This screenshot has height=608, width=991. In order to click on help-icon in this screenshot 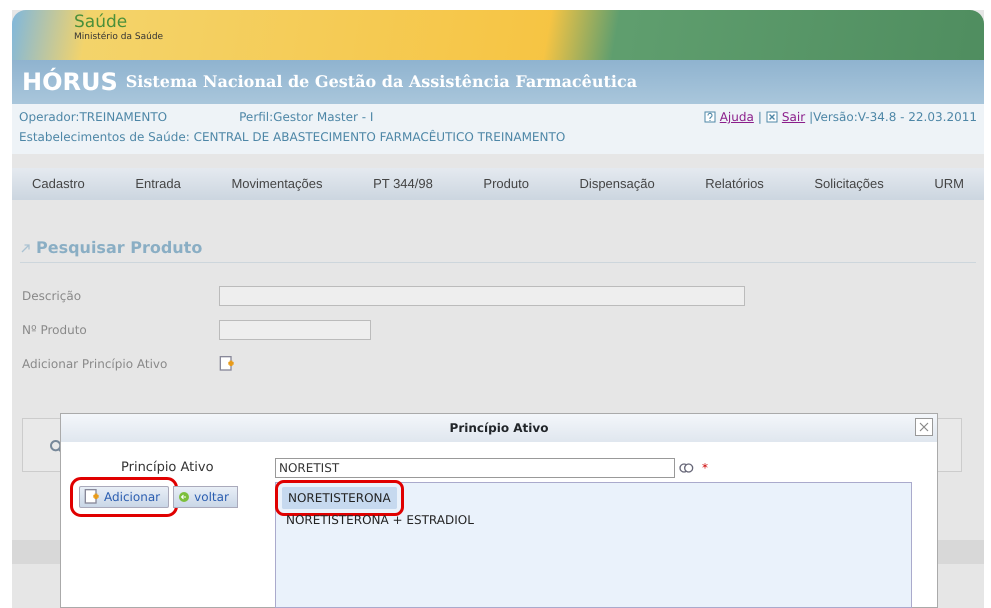, I will do `click(710, 117)`.